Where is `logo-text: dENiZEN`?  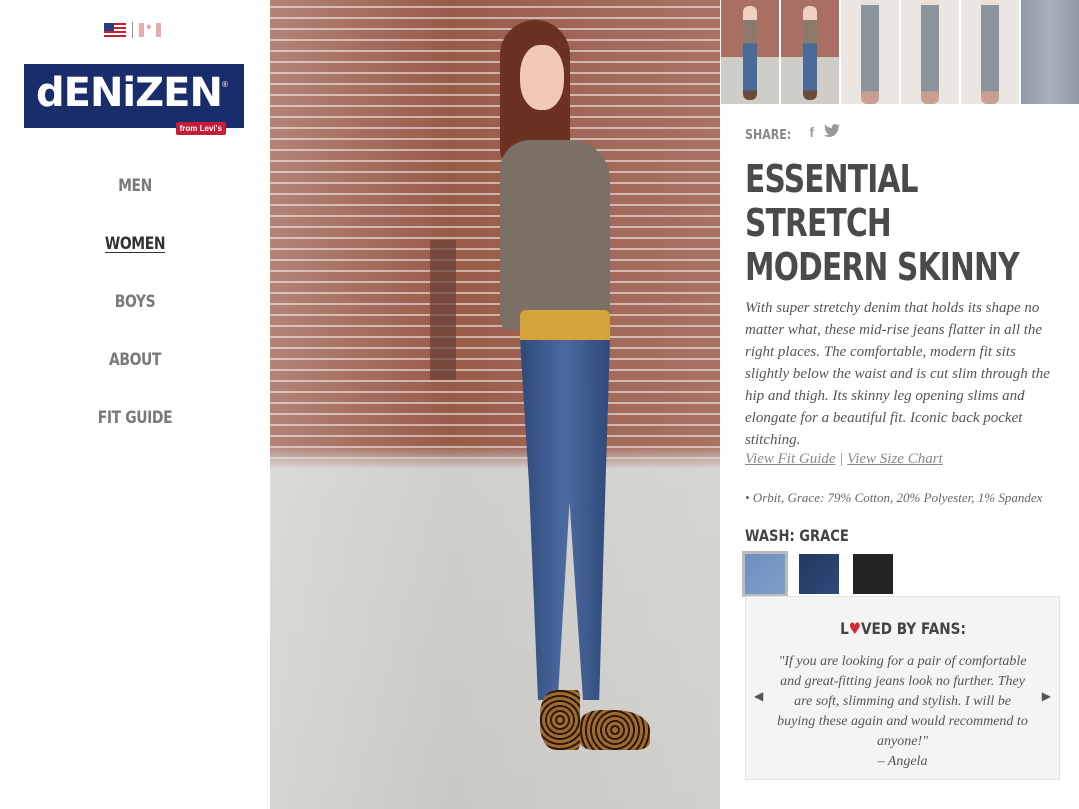
logo-text: dENiZEN is located at coordinates (129, 93).